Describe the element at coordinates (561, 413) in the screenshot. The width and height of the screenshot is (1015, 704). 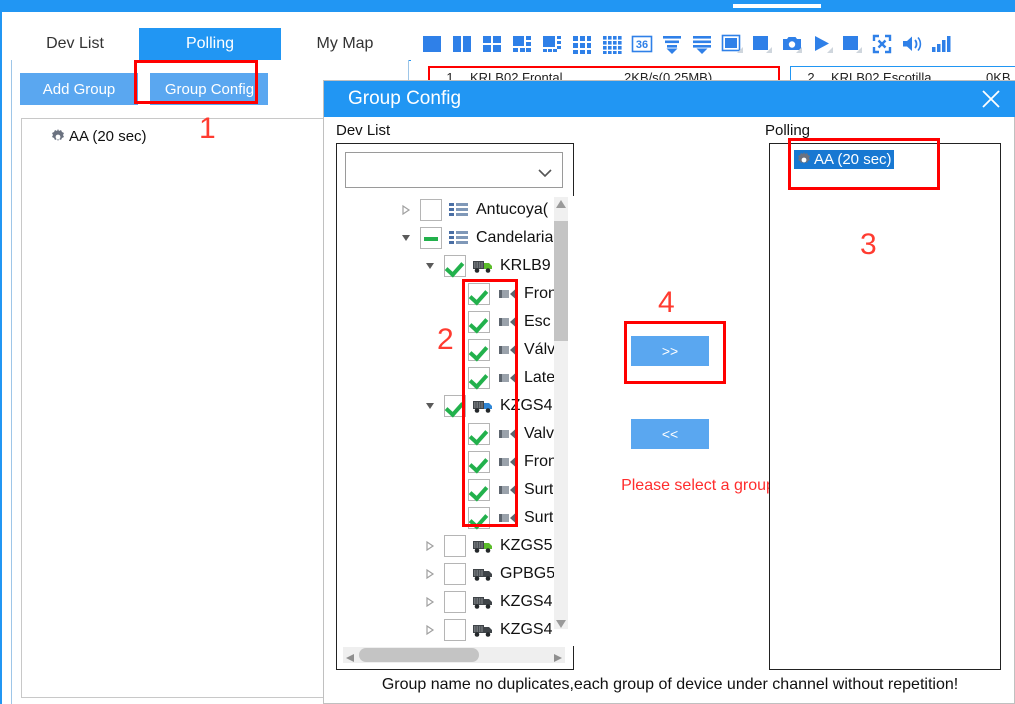
I see `tree-vertical-scrollbar` at that location.